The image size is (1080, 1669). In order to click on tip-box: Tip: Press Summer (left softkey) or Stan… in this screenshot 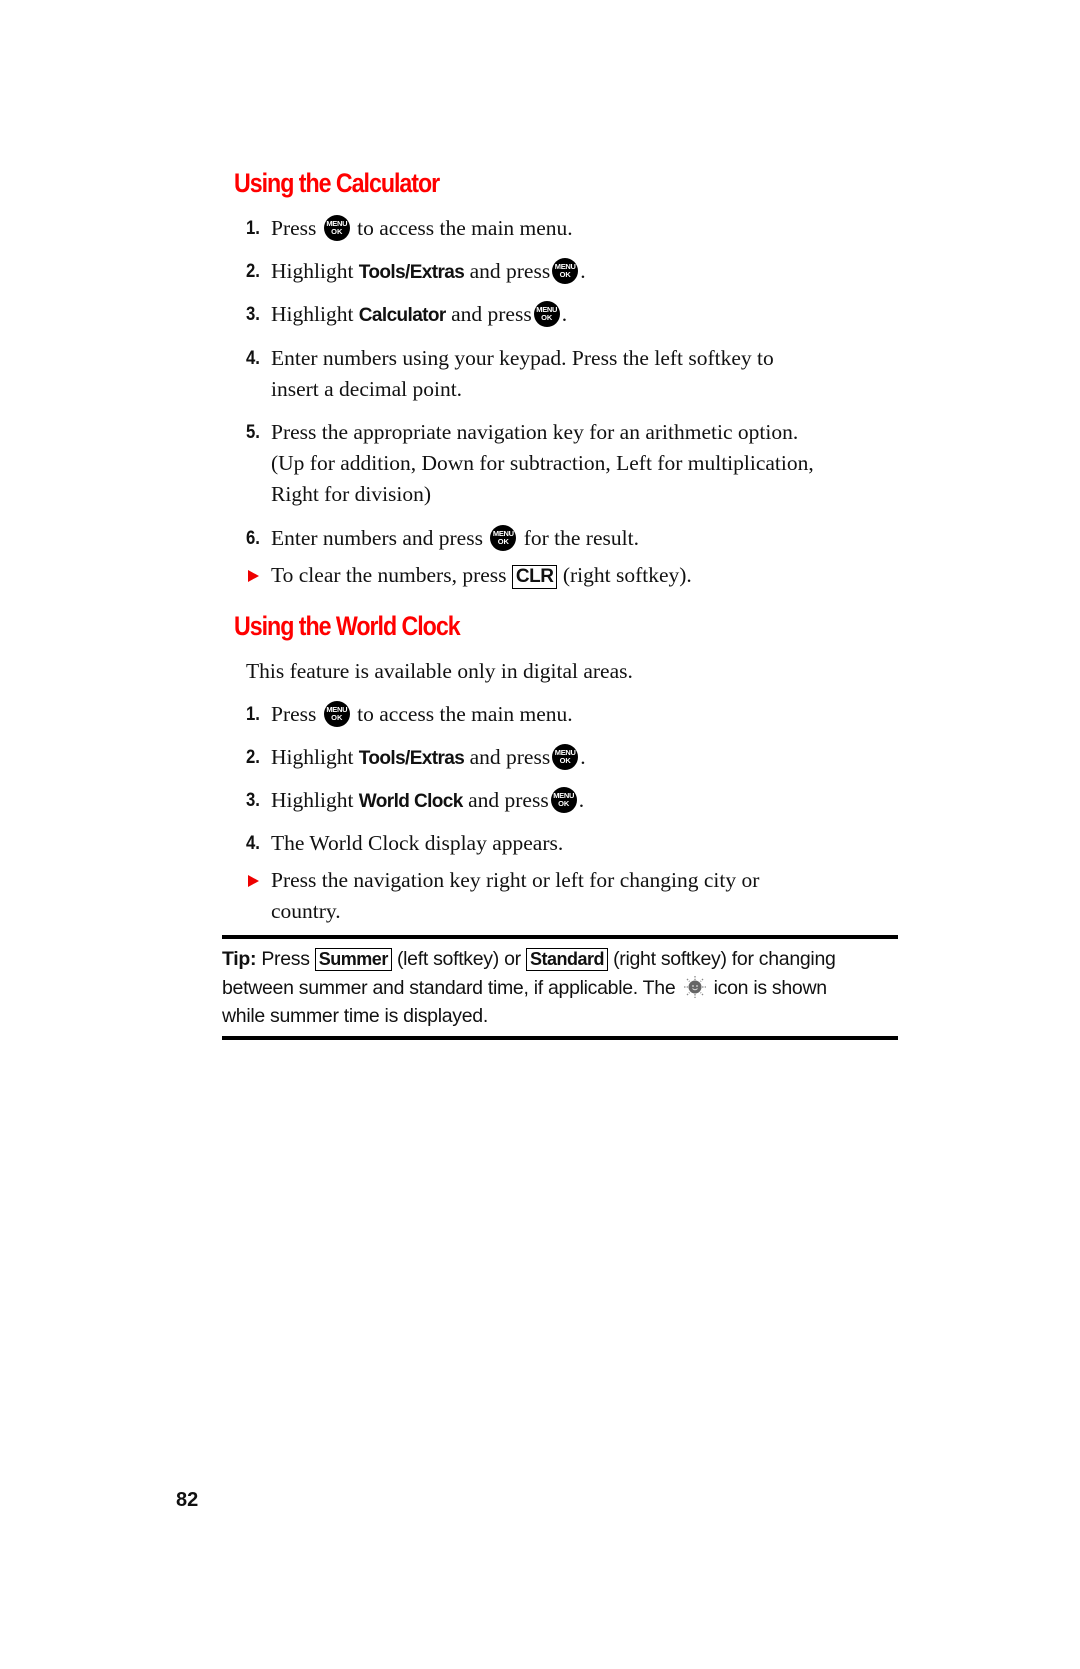, I will do `click(529, 987)`.